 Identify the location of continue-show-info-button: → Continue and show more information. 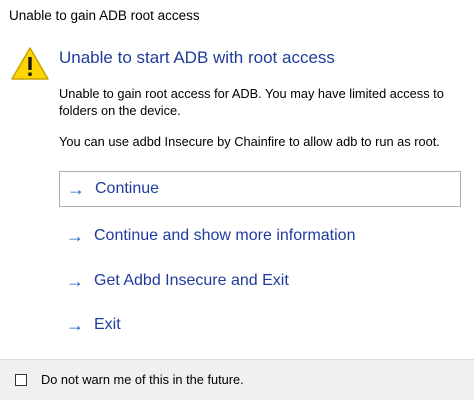
(260, 236).